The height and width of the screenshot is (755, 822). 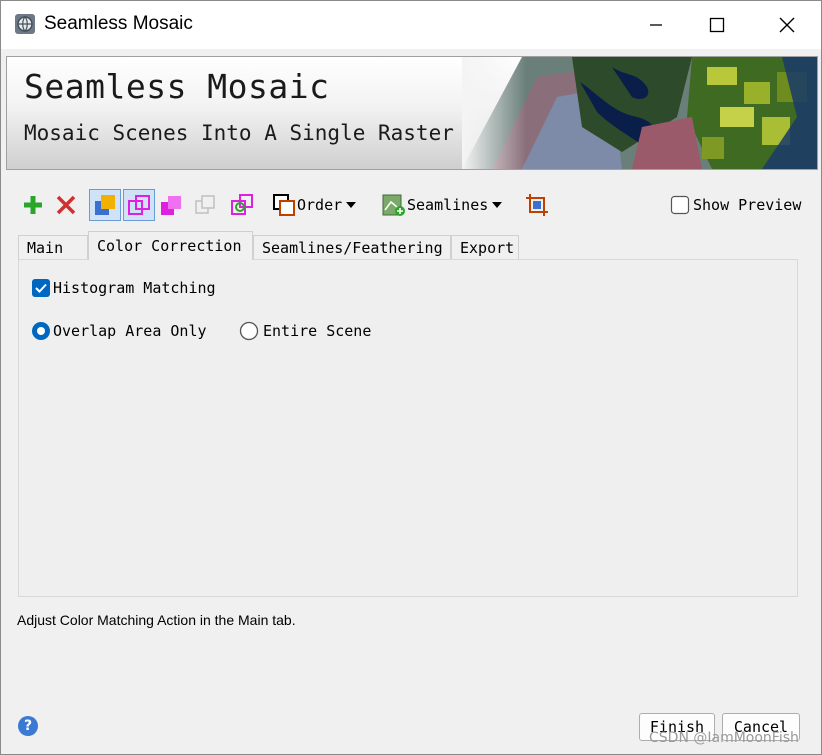 I want to click on close-button, so click(x=787, y=25).